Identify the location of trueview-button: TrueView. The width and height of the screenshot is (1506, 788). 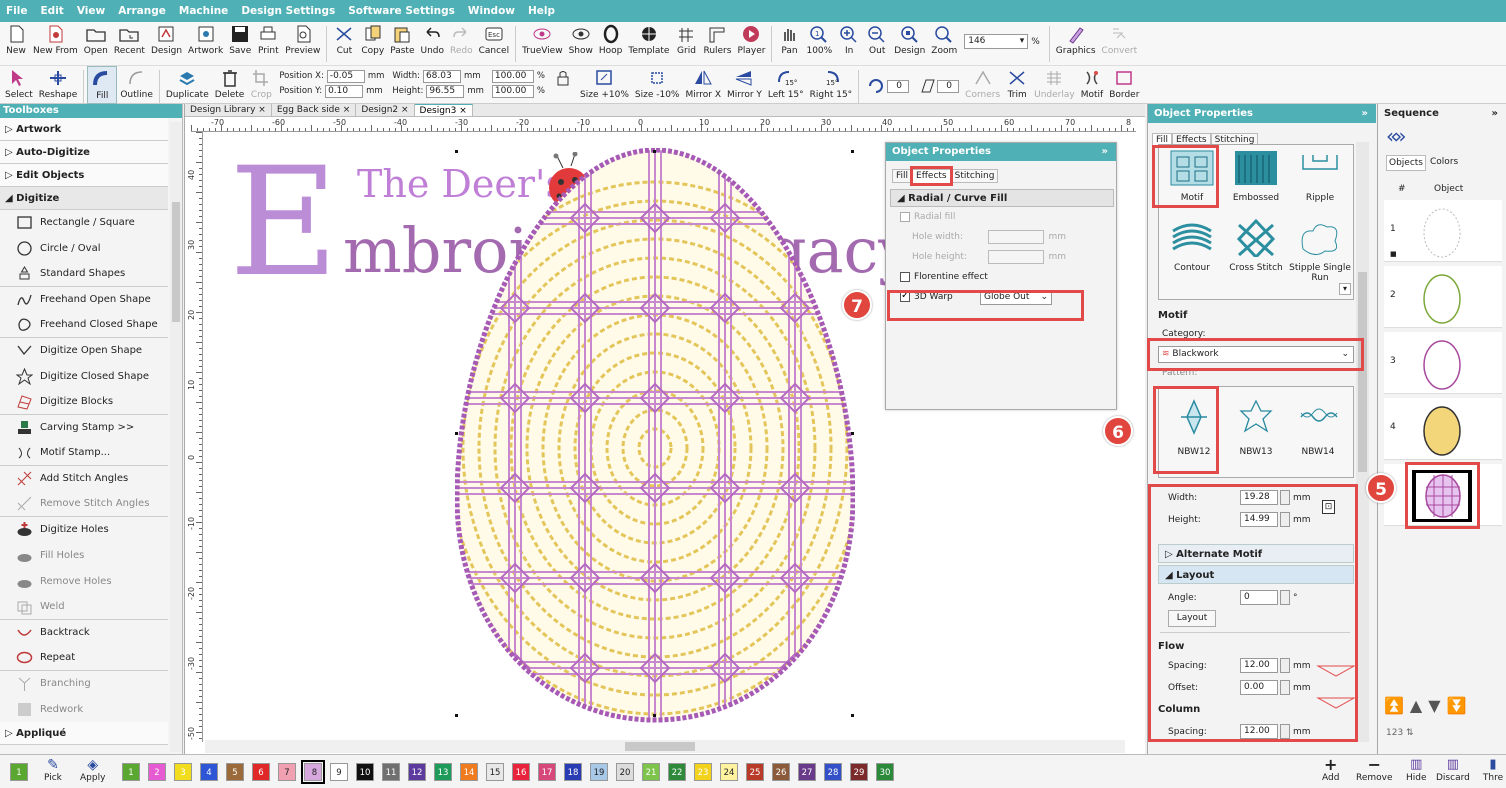
(542, 44).